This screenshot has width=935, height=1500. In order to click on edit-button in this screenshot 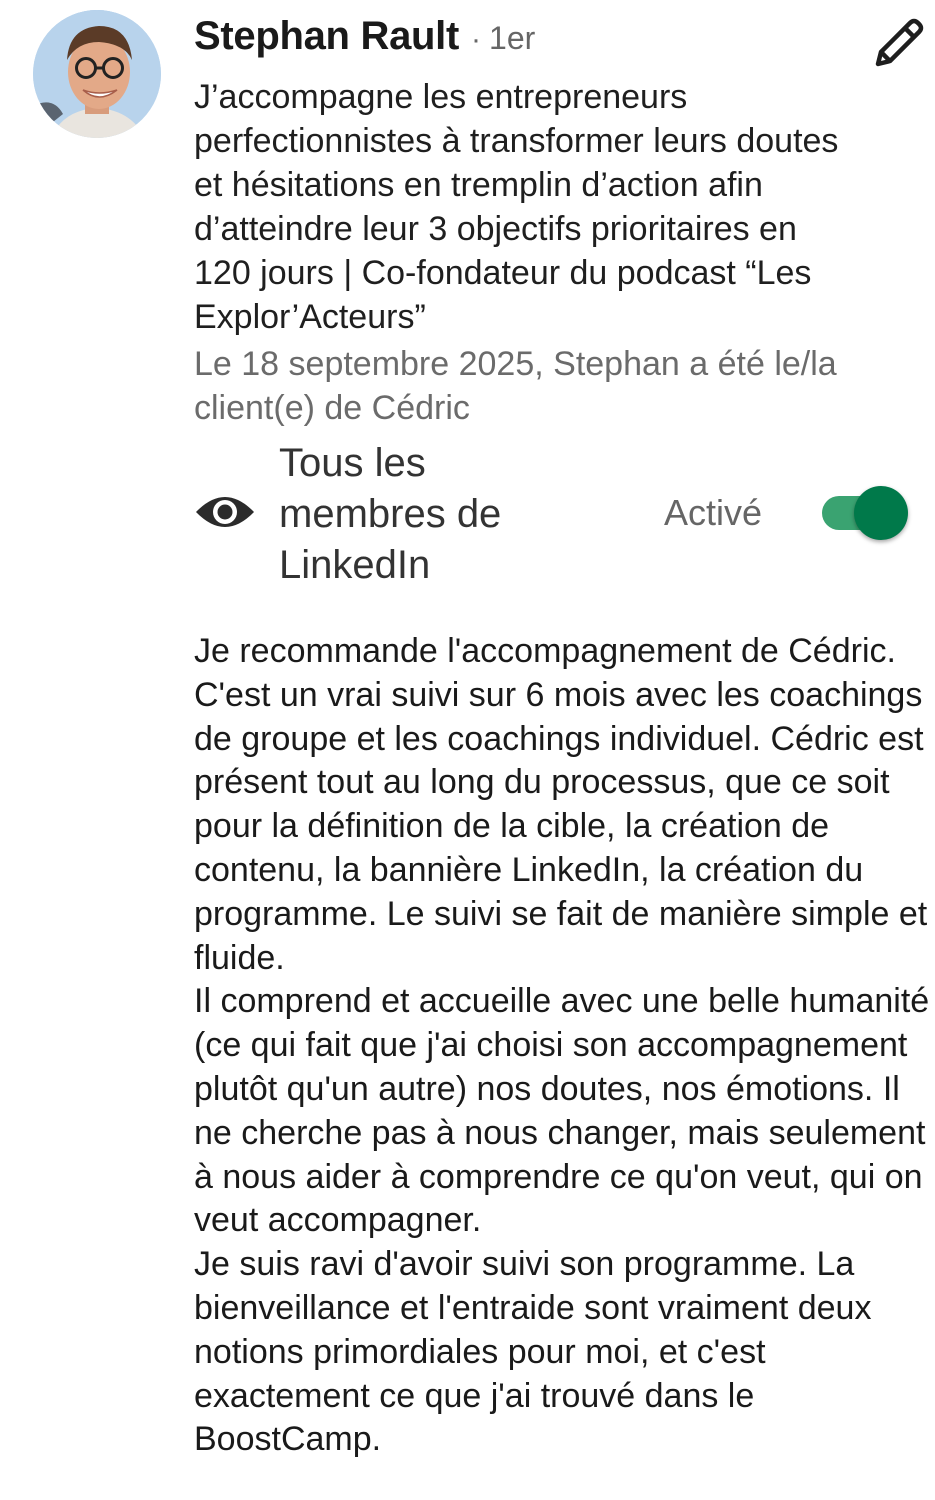, I will do `click(899, 43)`.